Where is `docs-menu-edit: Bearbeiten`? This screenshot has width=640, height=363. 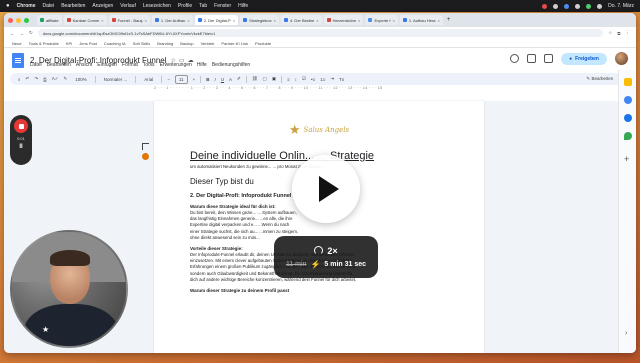 docs-menu-edit: Bearbeiten is located at coordinates (59, 65).